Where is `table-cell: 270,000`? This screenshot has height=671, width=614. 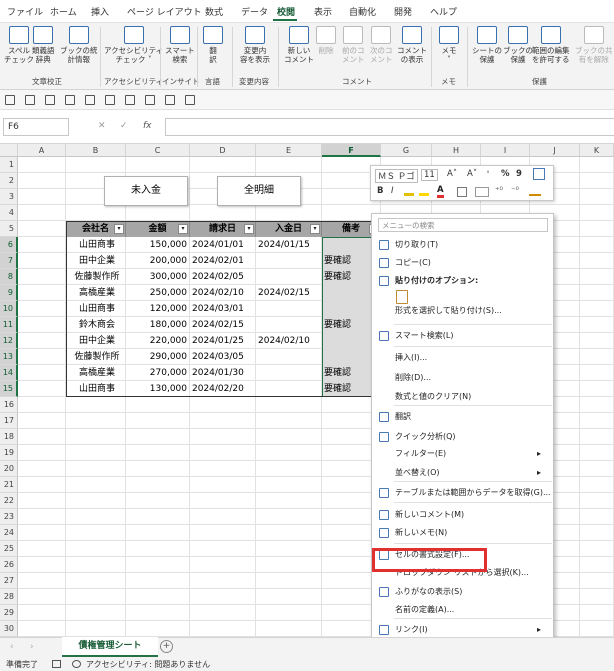
table-cell: 270,000 is located at coordinates (158, 373).